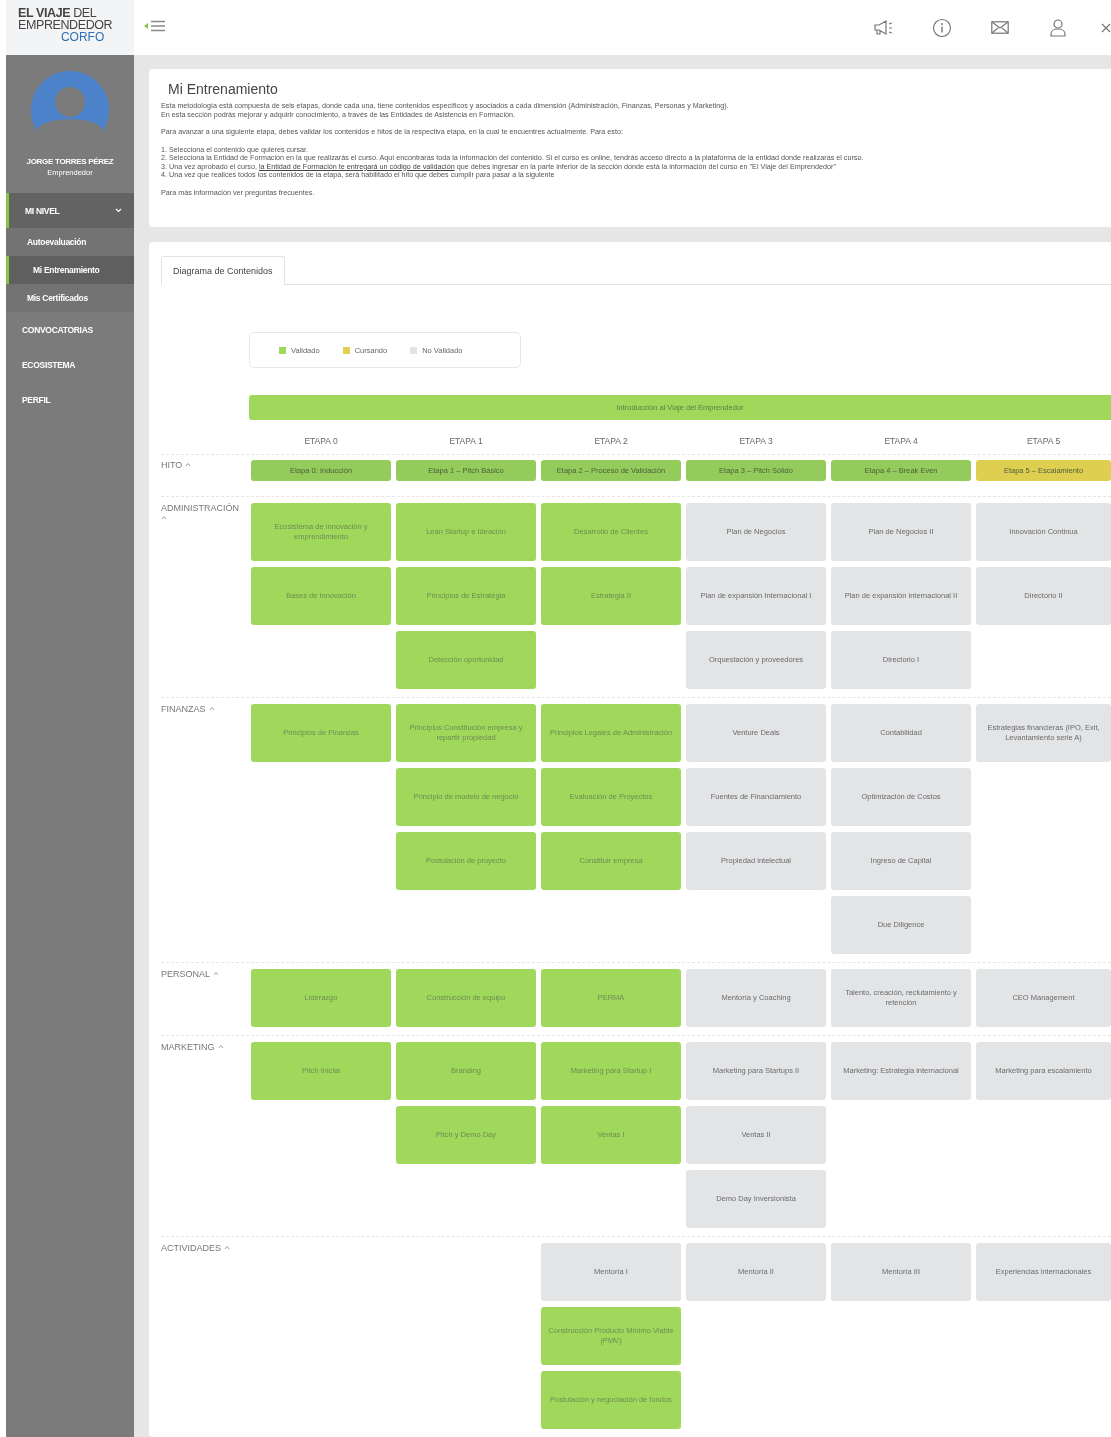  I want to click on row-label: PERSONAL, so click(186, 974).